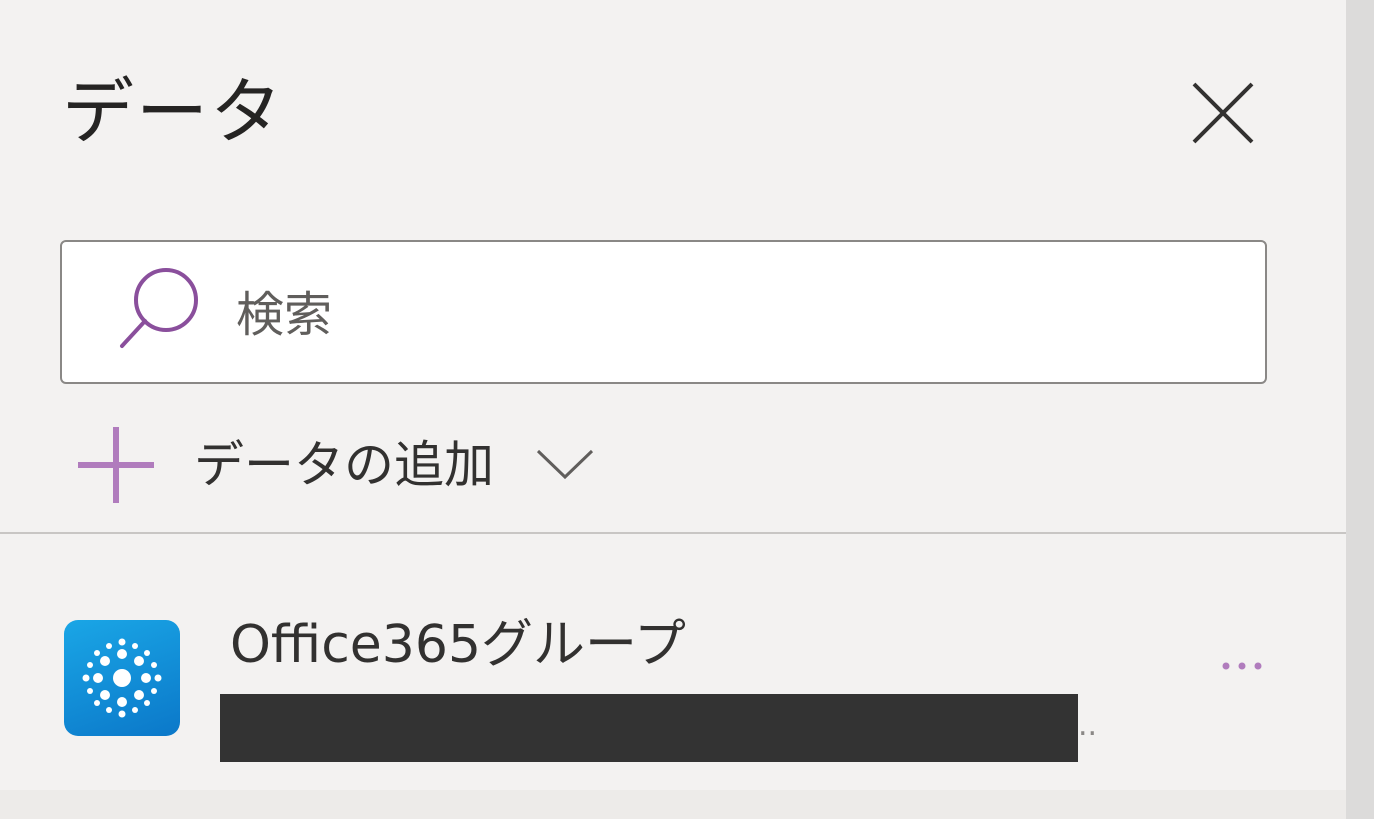 This screenshot has width=1374, height=819. Describe the element at coordinates (173, 112) in the screenshot. I see `panel-title: データ` at that location.